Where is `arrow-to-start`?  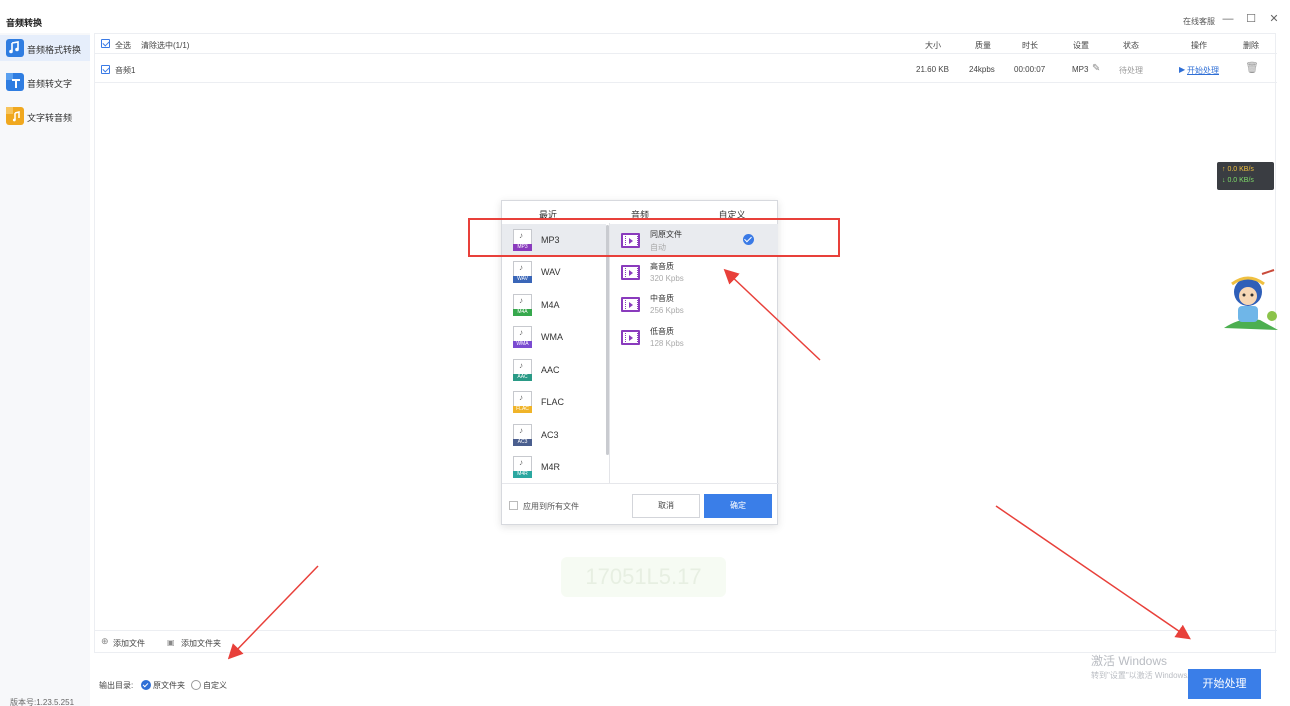 arrow-to-start is located at coordinates (1093, 572).